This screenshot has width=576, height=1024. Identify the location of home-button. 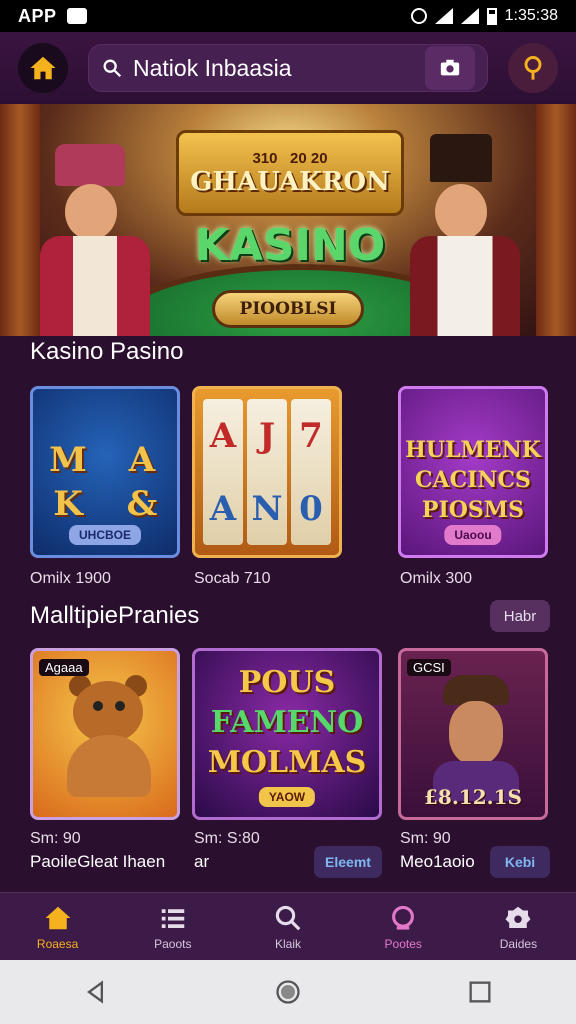
(43, 68).